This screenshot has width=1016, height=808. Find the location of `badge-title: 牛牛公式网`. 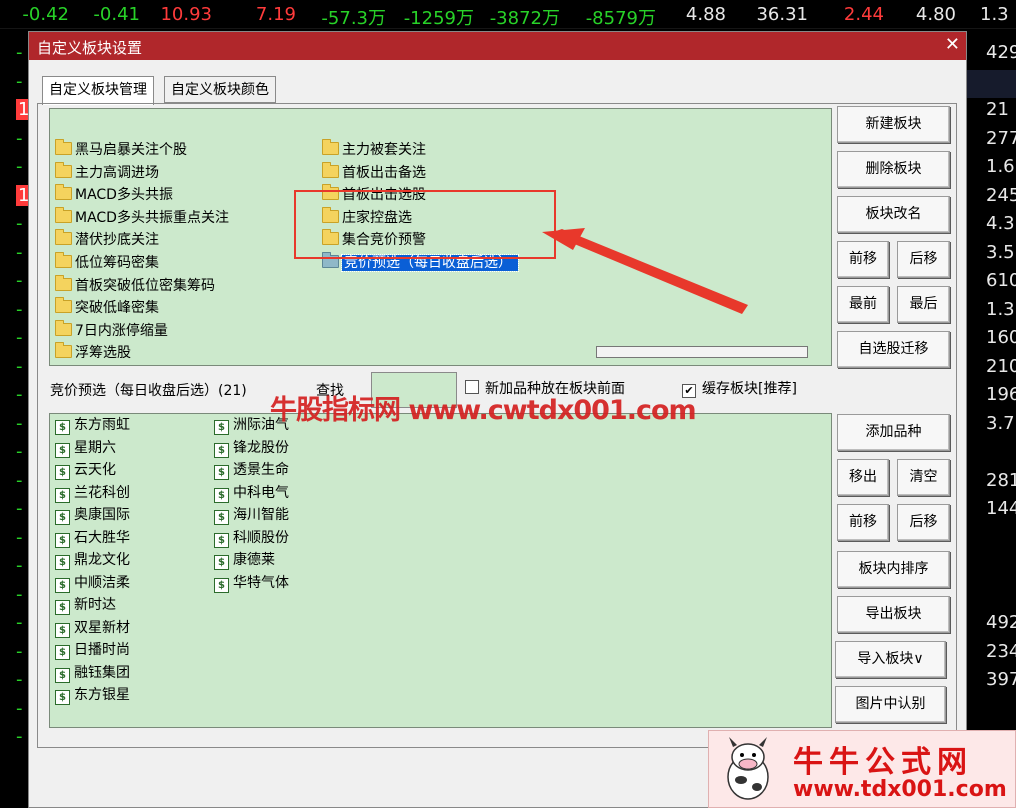

badge-title: 牛牛公式网 is located at coordinates (883, 762).